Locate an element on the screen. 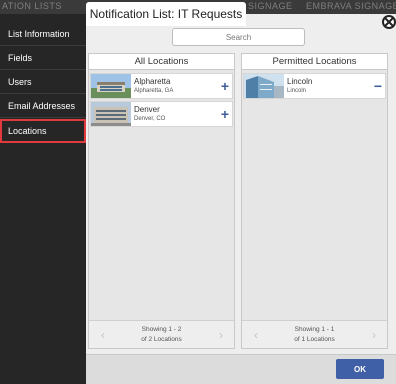 This screenshot has width=396, height=384. app-tab-embrava-signage: EMBRAVA SIGNAGE is located at coordinates (351, 6).